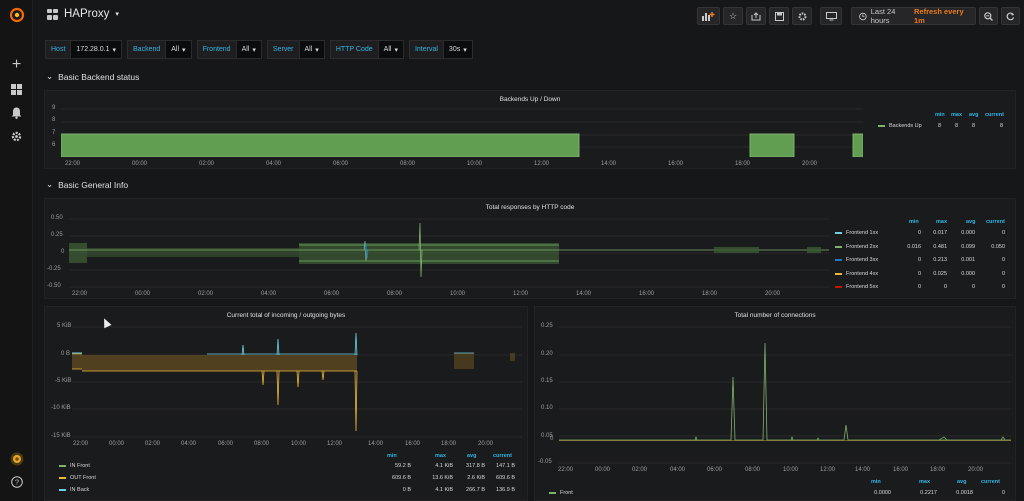 The image size is (1024, 501). What do you see at coordinates (856, 287) in the screenshot?
I see `legend-item: Frontend 5xx` at bounding box center [856, 287].